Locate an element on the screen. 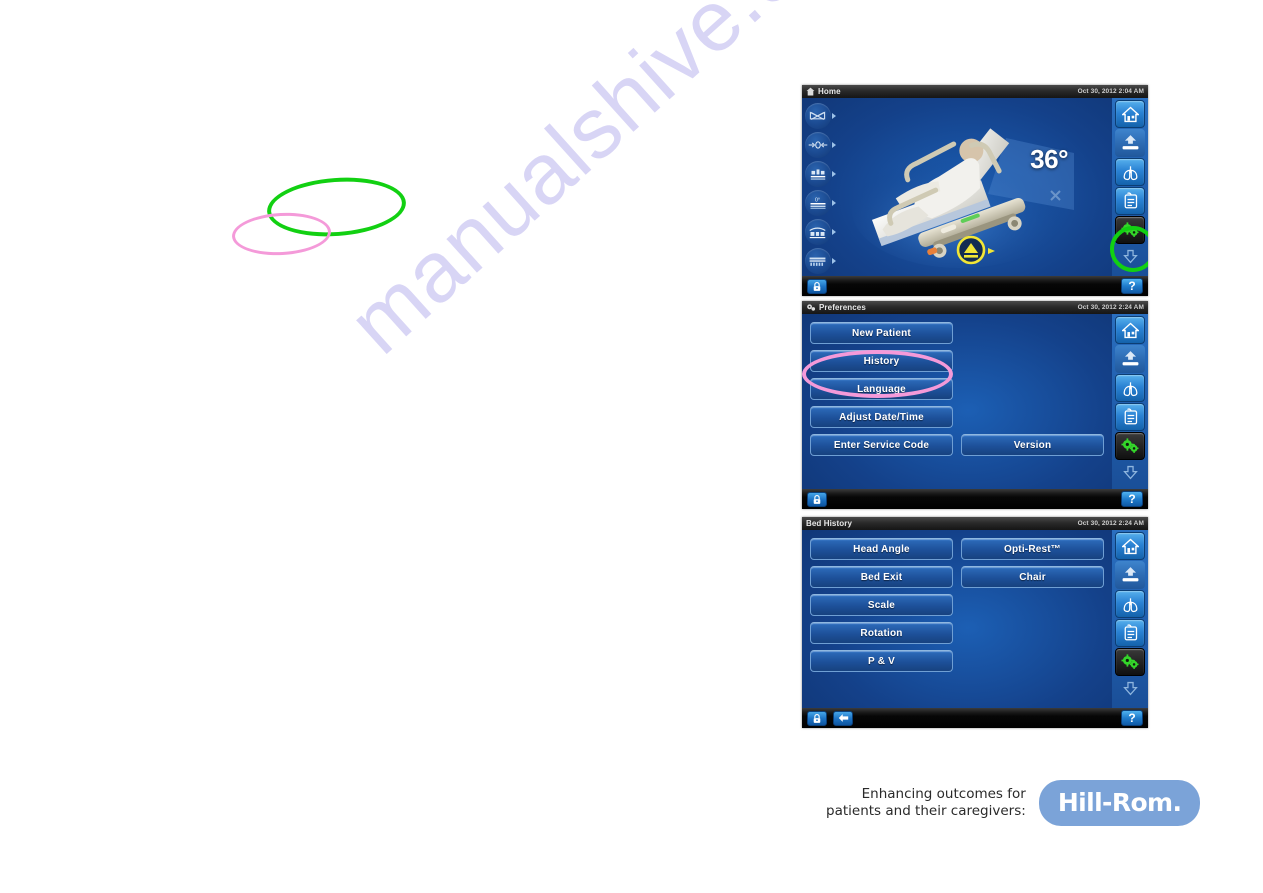 This screenshot has height=893, width=1263. mattress-therapy-icon is located at coordinates (817, 261).